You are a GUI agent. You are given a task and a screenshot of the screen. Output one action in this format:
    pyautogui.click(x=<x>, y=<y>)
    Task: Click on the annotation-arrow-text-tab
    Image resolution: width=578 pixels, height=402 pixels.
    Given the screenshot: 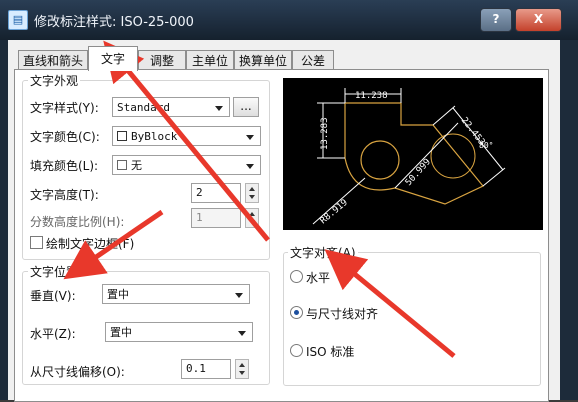 What is the action you would take?
    pyautogui.click(x=186, y=141)
    